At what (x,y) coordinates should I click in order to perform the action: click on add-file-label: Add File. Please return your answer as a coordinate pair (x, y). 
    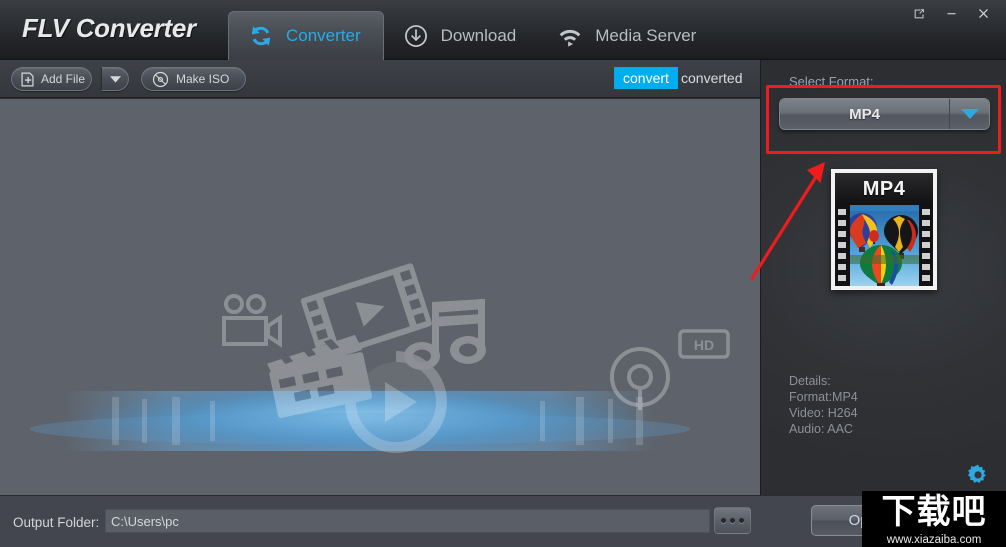
    Looking at the image, I should click on (63, 79).